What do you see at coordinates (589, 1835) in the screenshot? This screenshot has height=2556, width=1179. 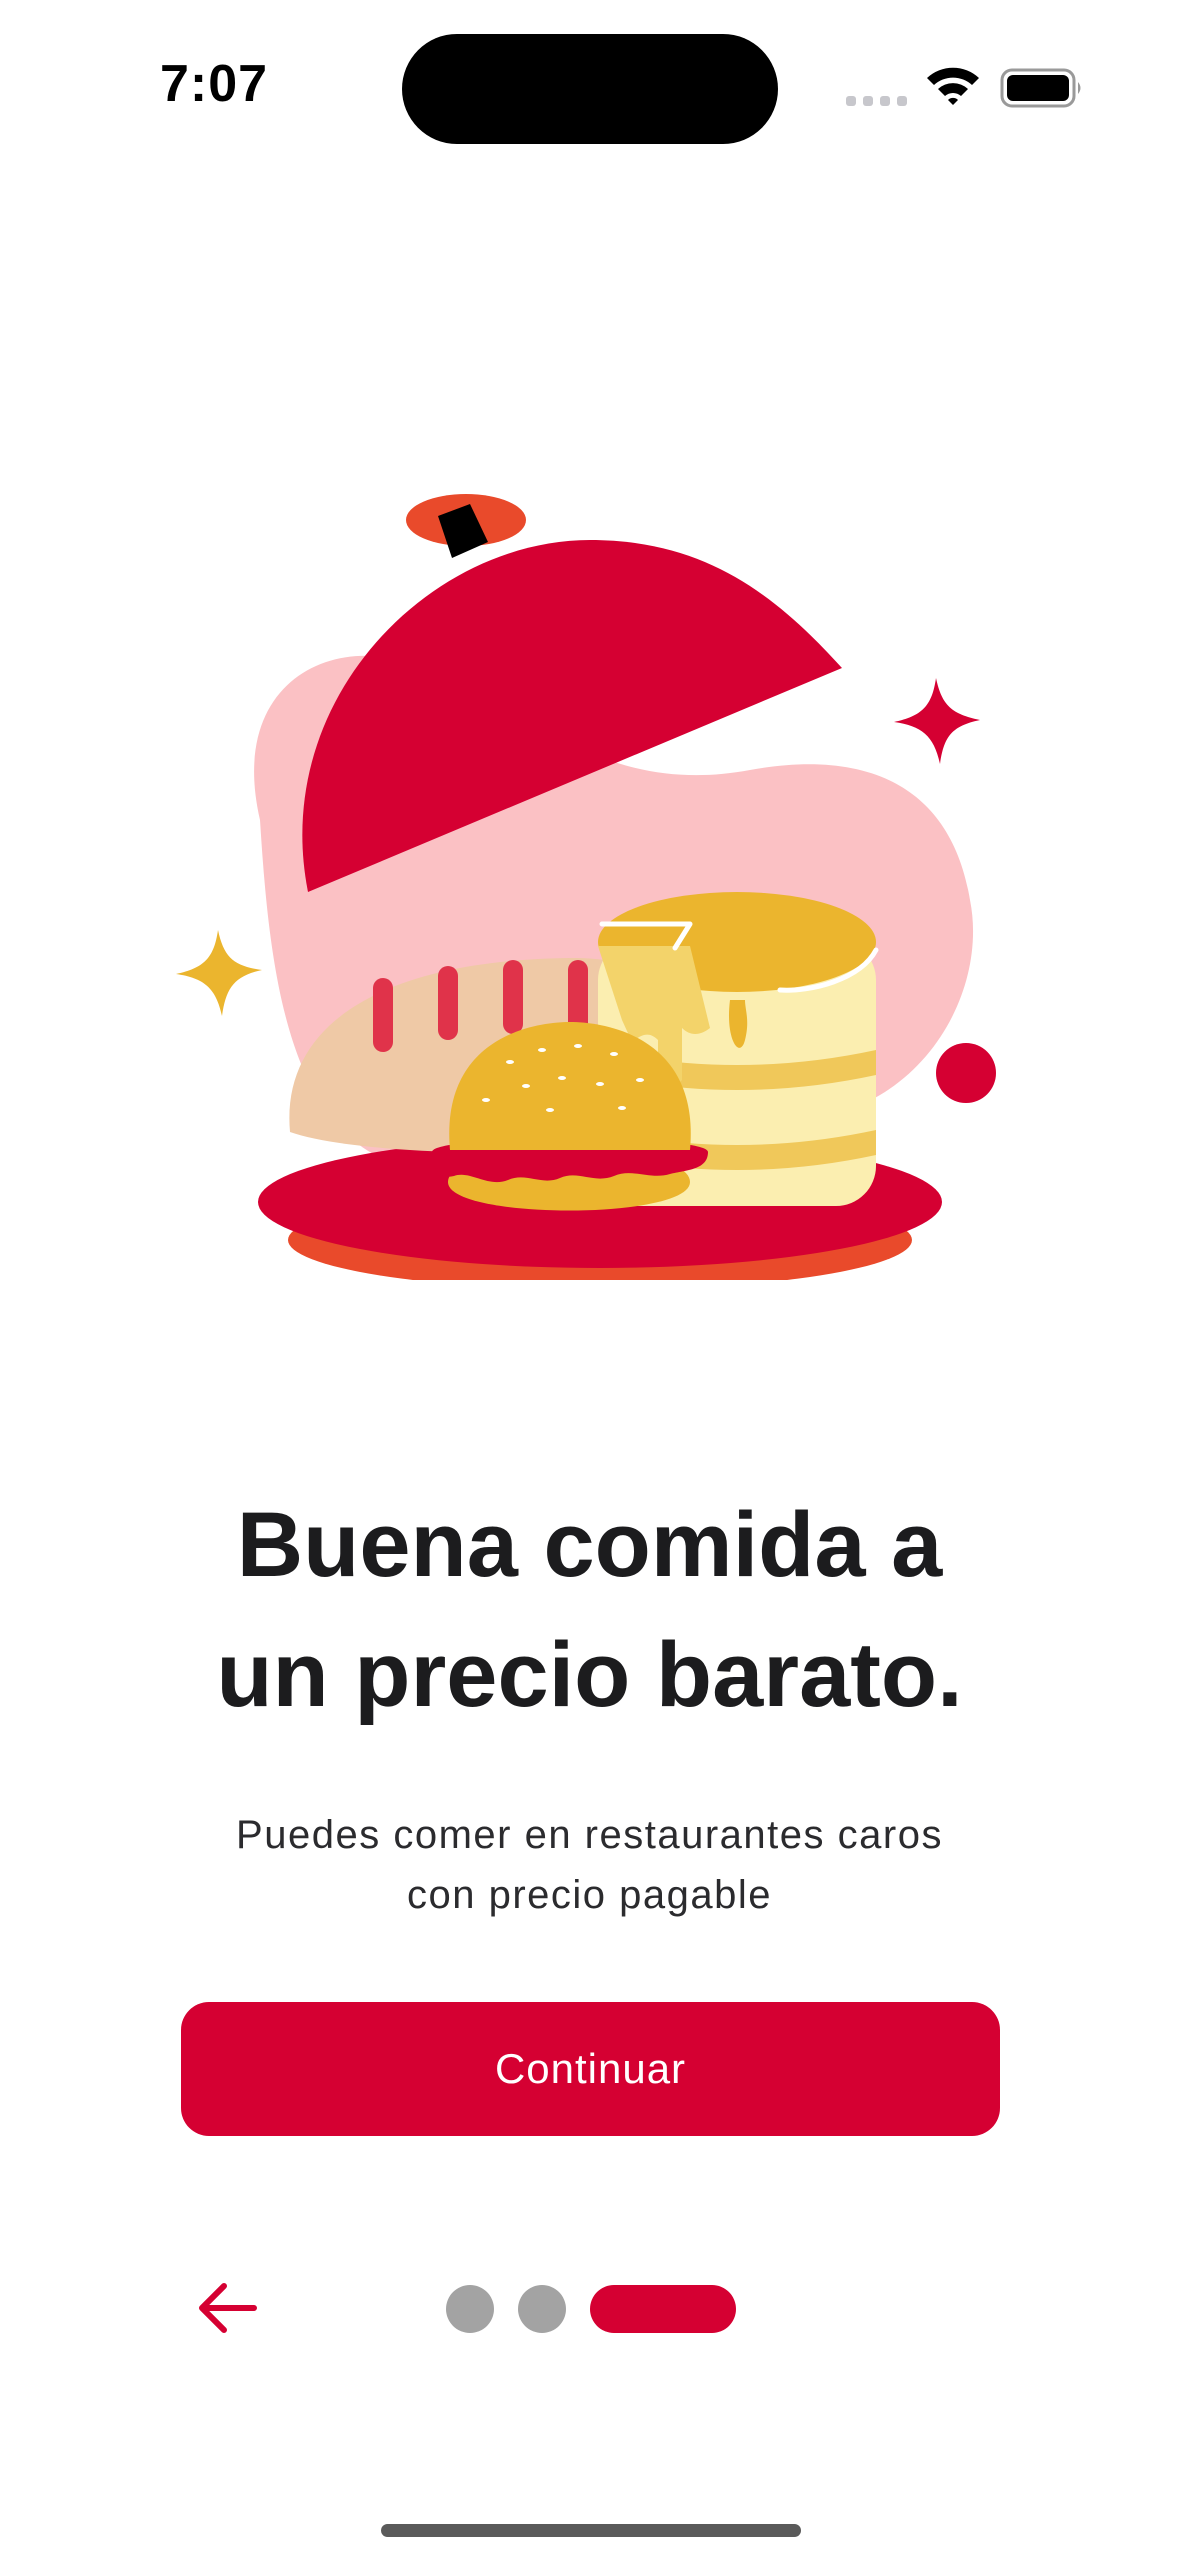 I see `onboarding-subtitle-line-1: Puedes comer en restaurantes caros` at bounding box center [589, 1835].